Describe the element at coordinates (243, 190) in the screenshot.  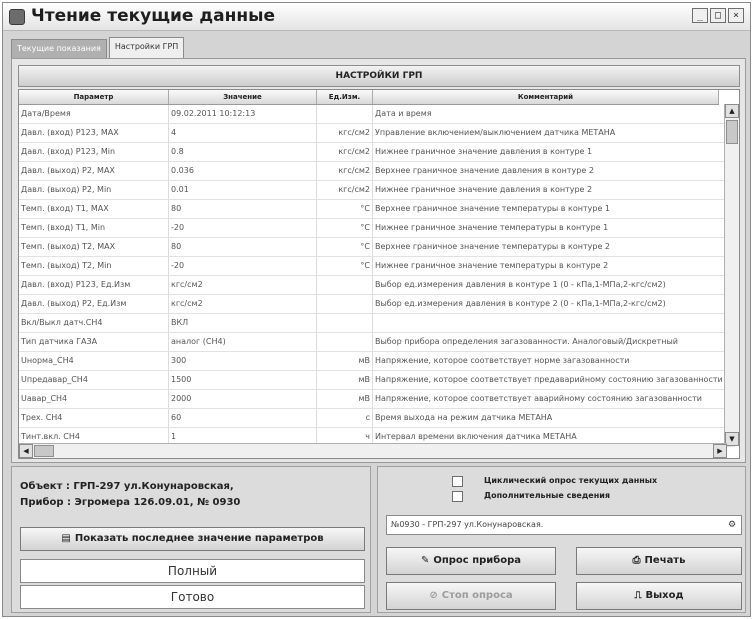
I see `value-cell: 0.01` at that location.